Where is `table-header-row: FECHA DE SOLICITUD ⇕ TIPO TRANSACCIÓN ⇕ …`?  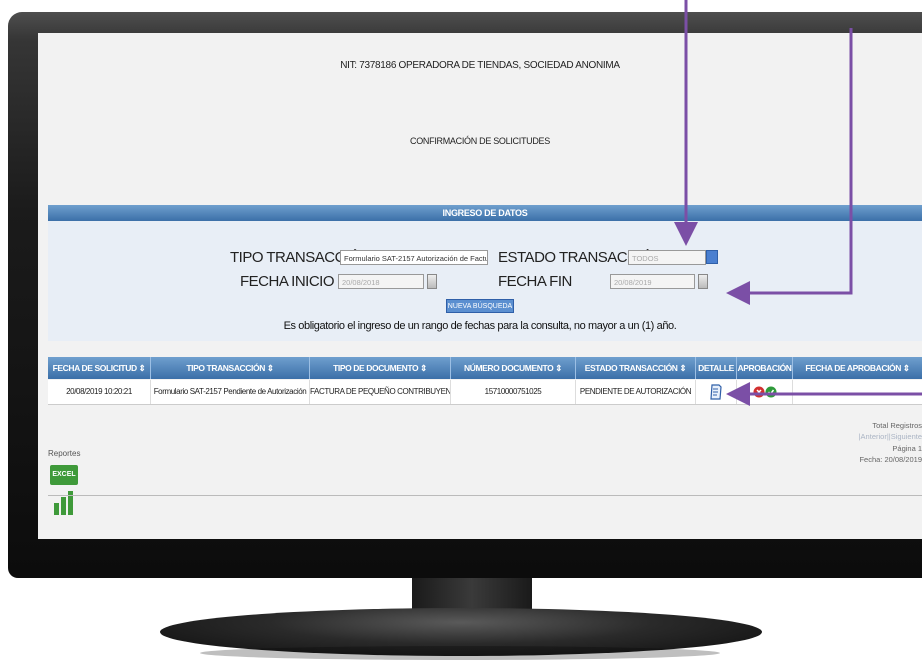 table-header-row: FECHA DE SOLICITUD ⇕ TIPO TRANSACCIÓN ⇕ … is located at coordinates (485, 368).